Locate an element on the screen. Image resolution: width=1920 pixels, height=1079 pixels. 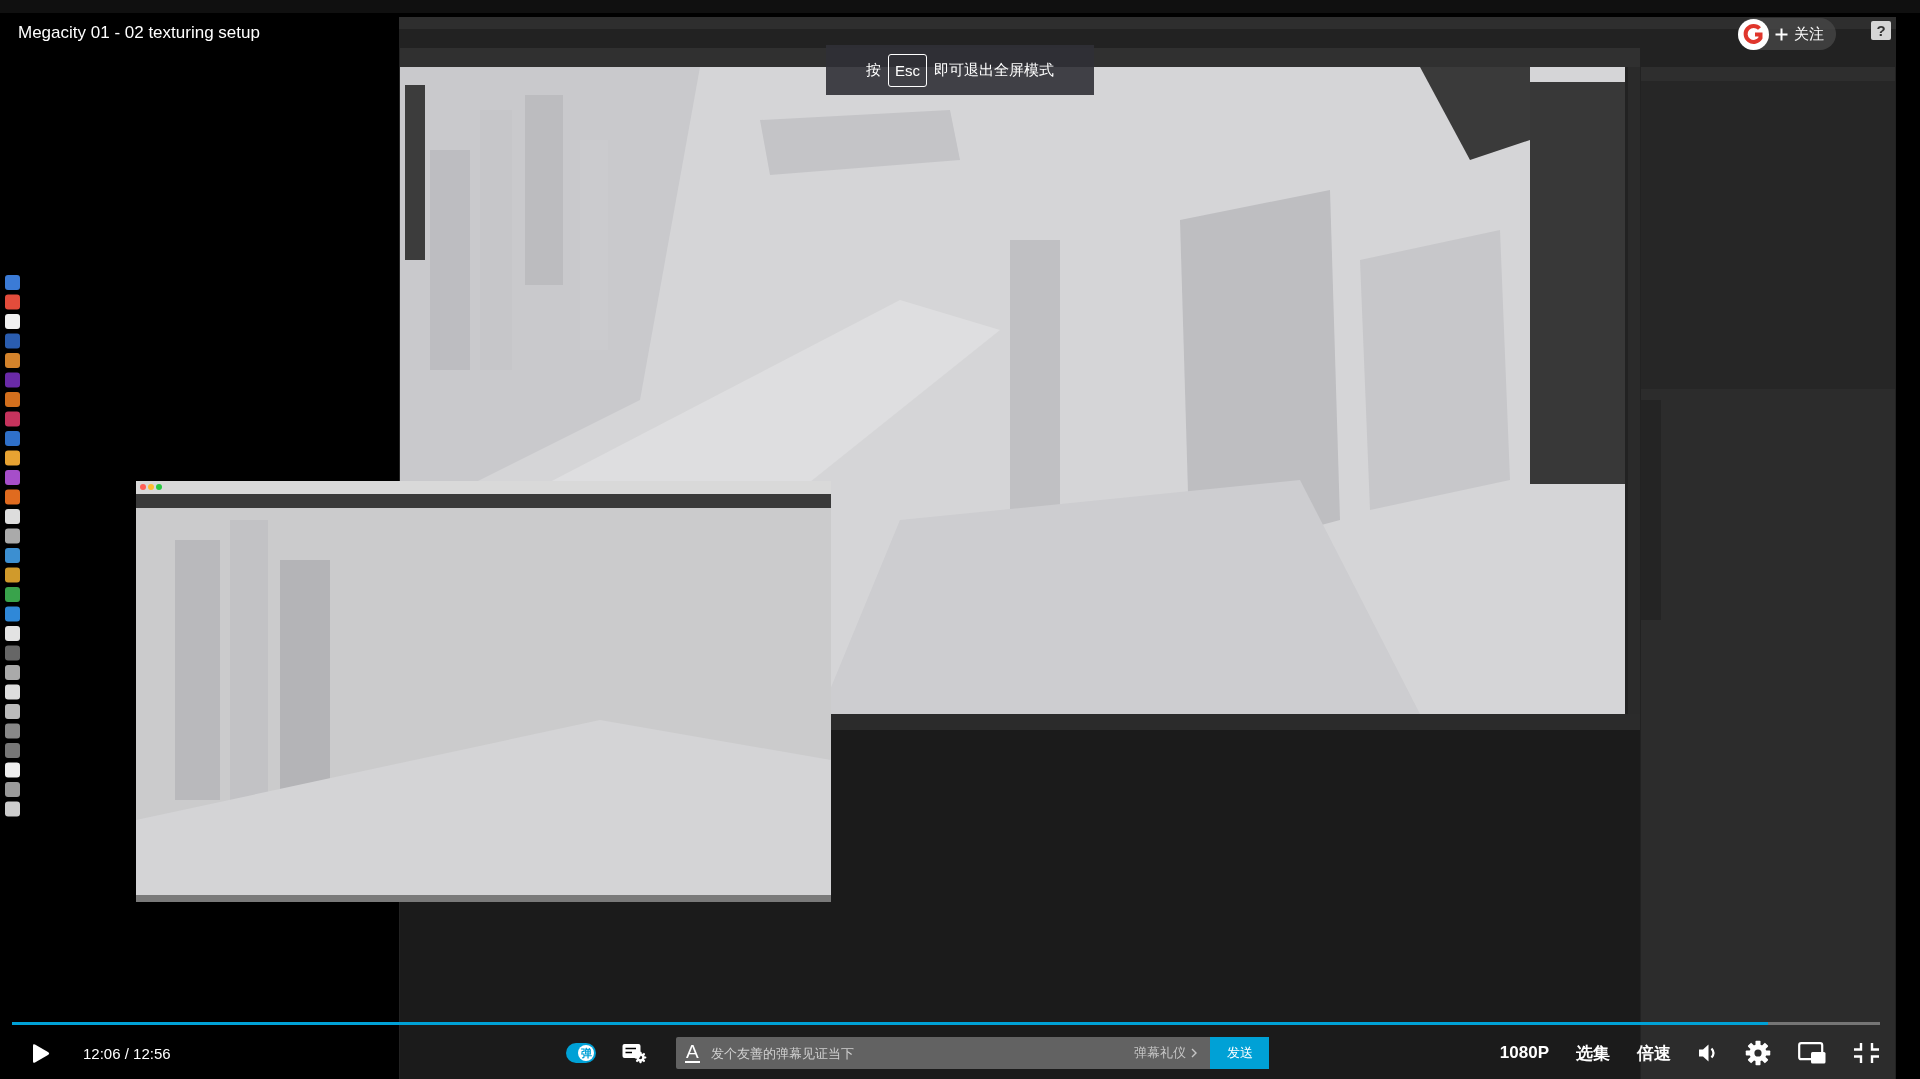
exit-fullscreen-icon is located at coordinates (1866, 1053).